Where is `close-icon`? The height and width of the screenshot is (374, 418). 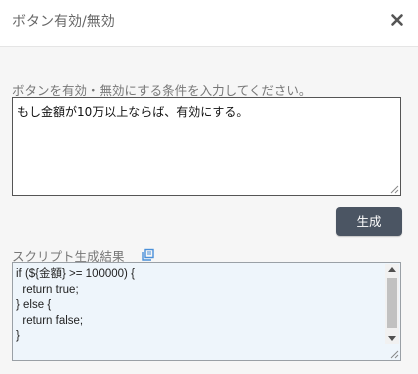 close-icon is located at coordinates (397, 20).